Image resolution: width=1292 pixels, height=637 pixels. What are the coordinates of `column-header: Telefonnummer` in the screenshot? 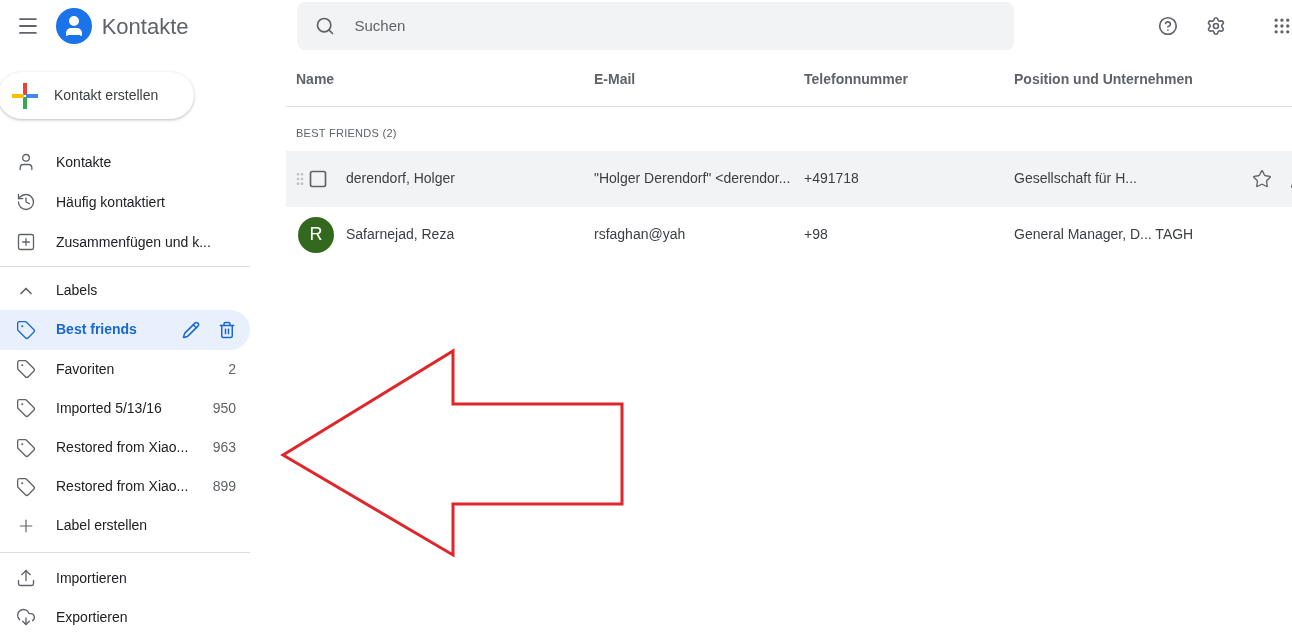 It's located at (909, 79).